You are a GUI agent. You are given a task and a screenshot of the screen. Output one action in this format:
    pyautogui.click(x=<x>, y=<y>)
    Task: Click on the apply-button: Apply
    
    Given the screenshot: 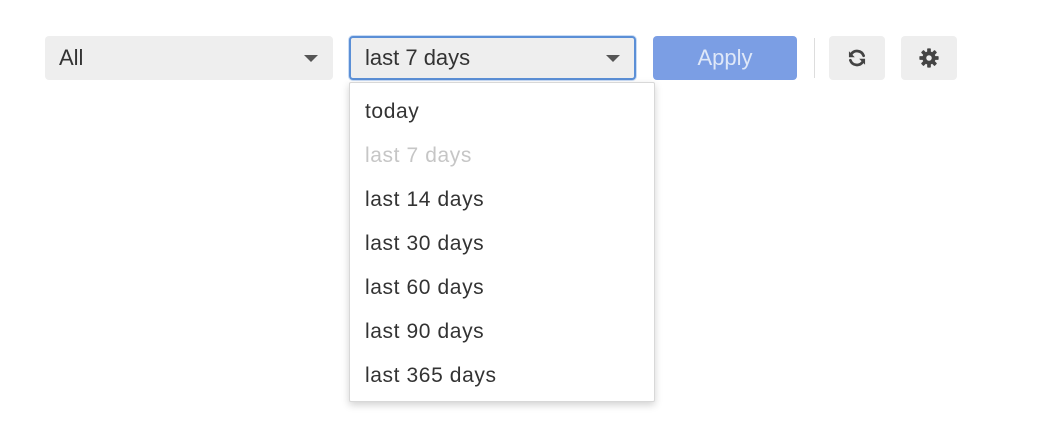 What is the action you would take?
    pyautogui.click(x=725, y=58)
    